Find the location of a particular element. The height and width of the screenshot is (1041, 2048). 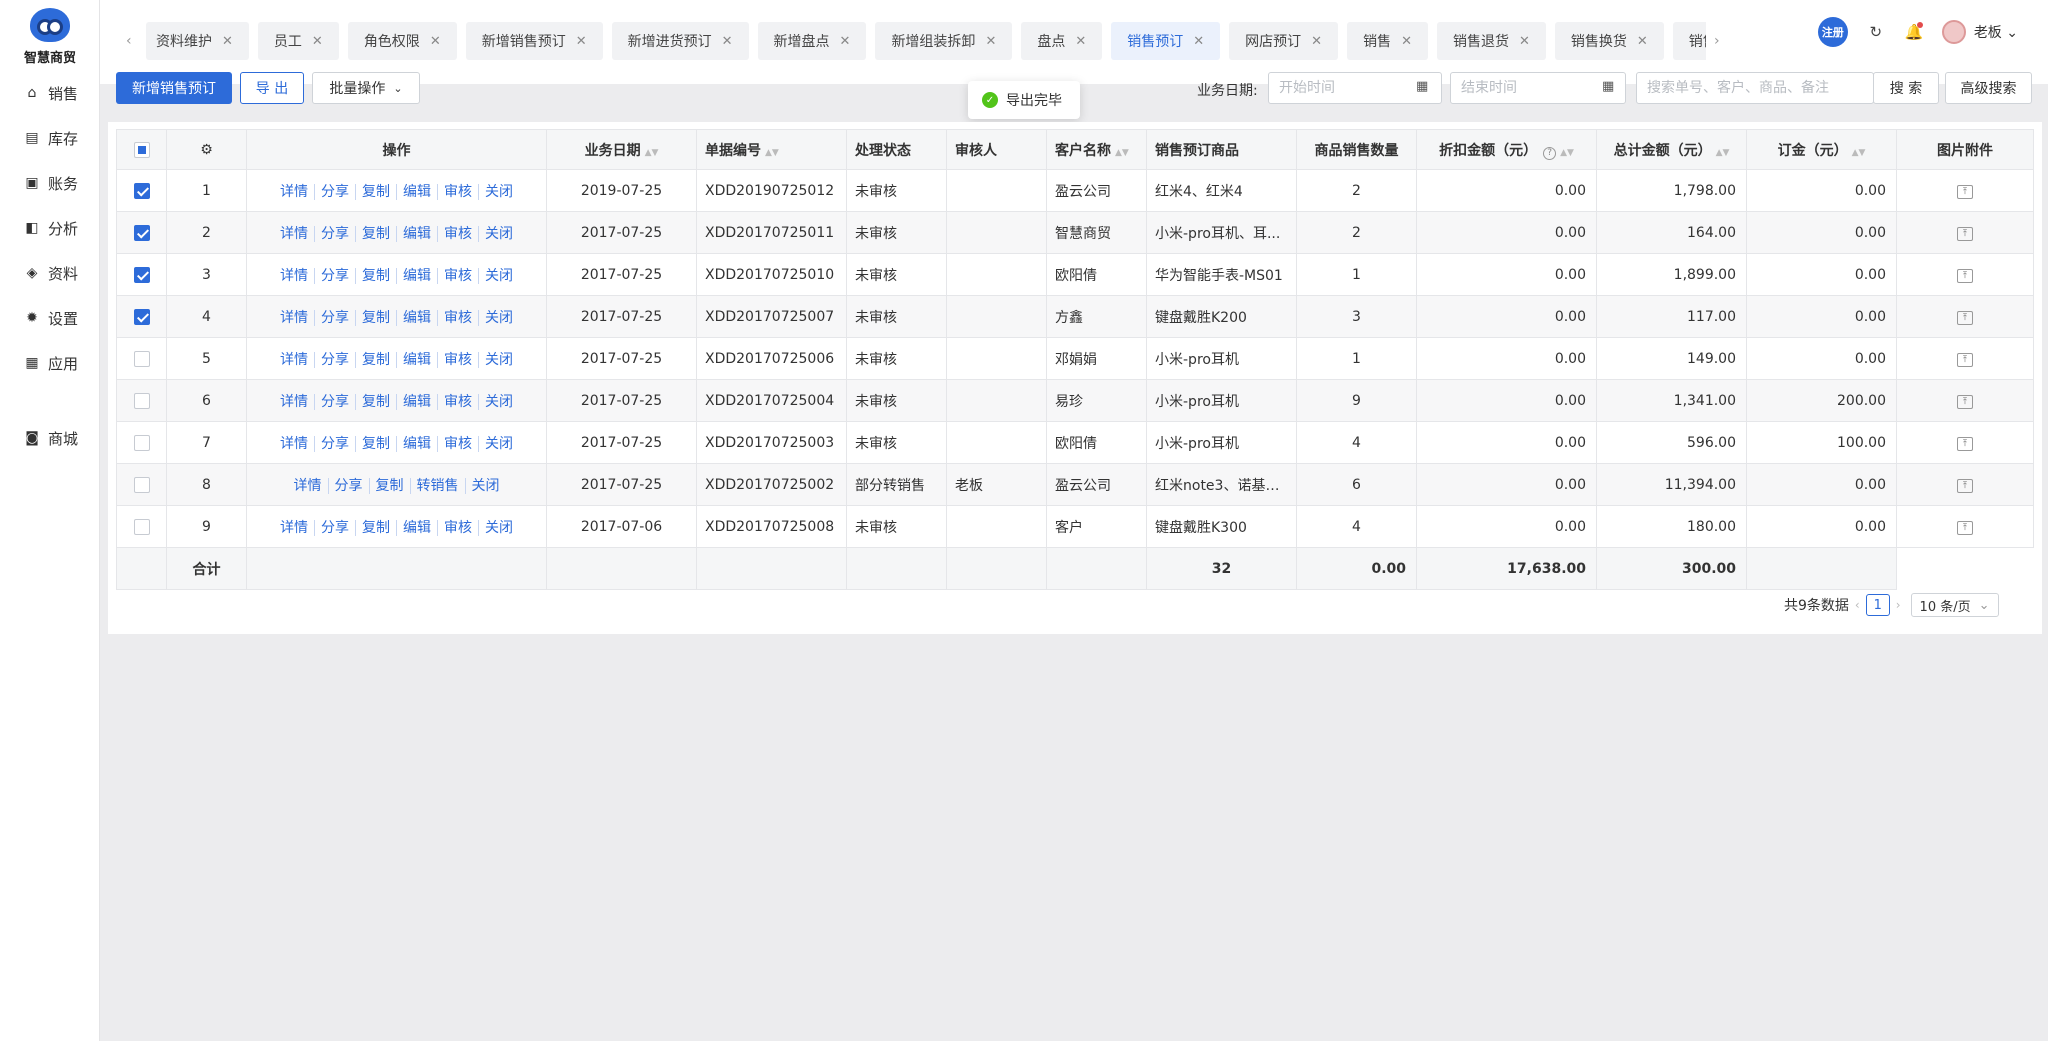

search-button: 搜 索 is located at coordinates (1906, 88).